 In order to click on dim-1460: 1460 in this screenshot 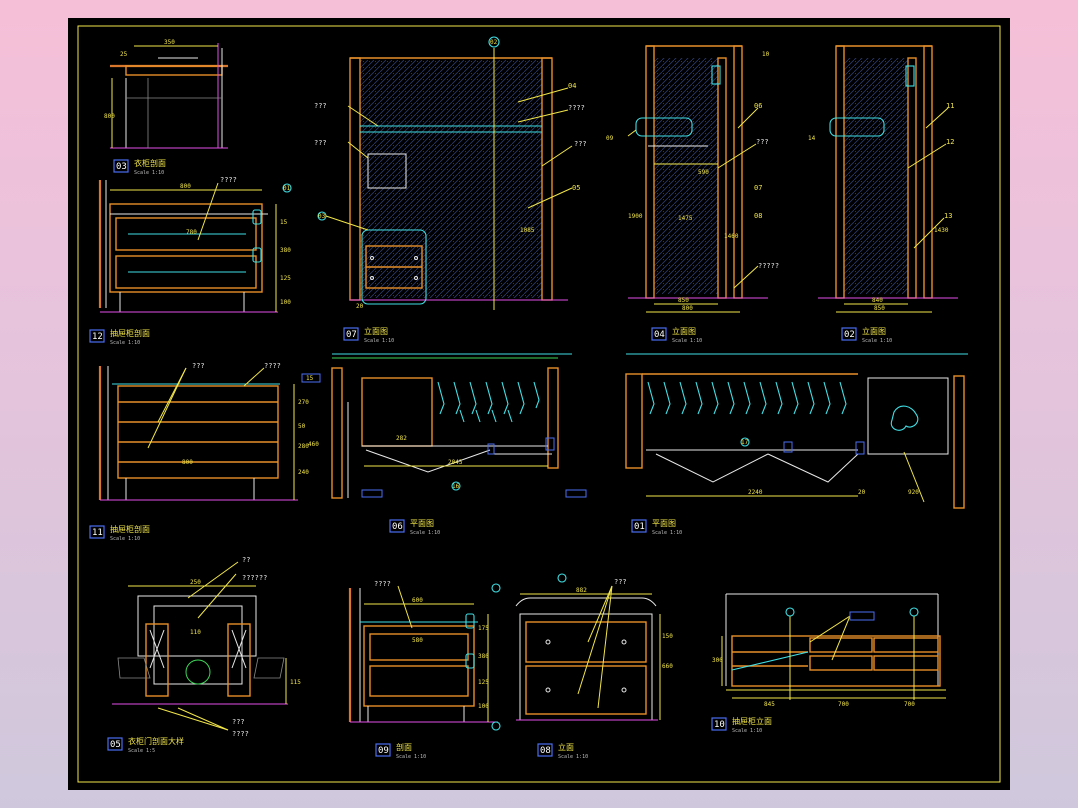, I will do `click(731, 236)`.